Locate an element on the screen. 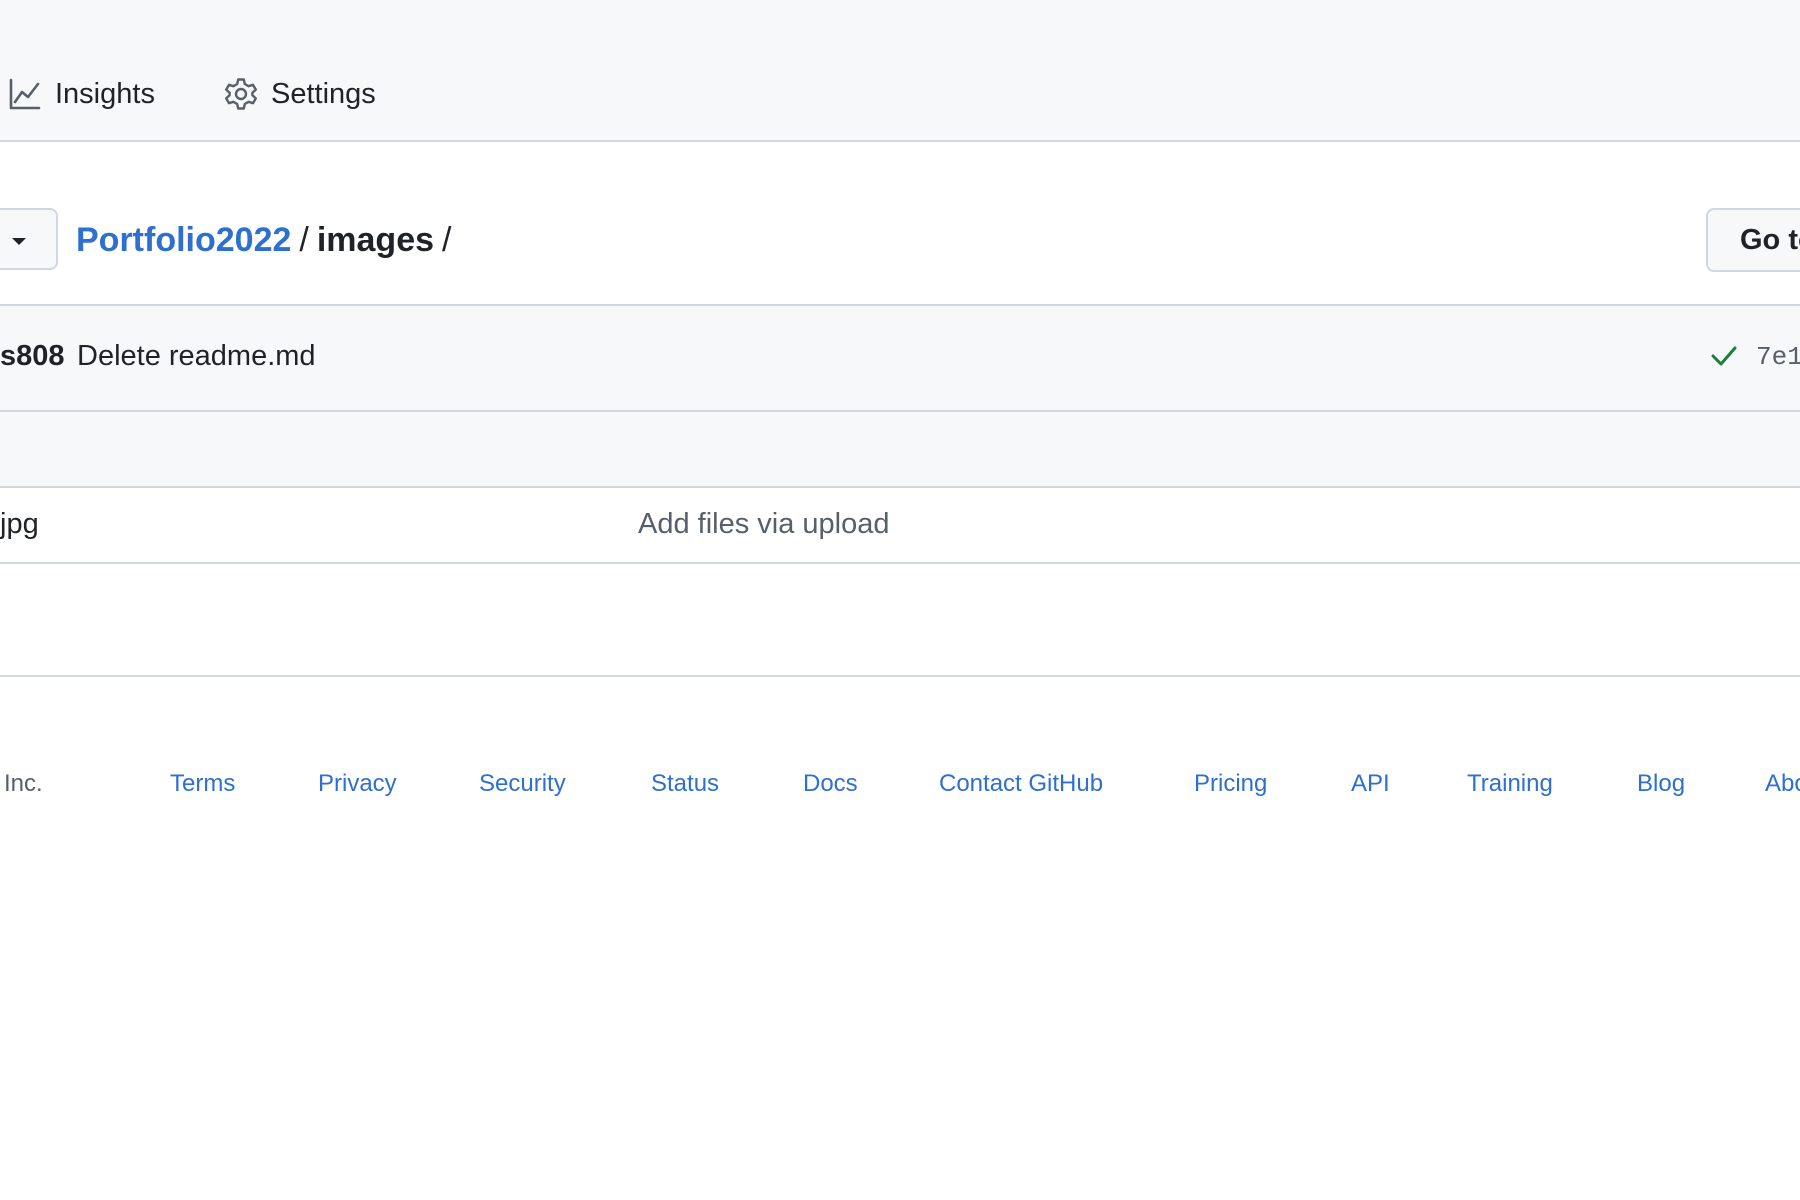  footer-link-docs: Docs is located at coordinates (830, 784).